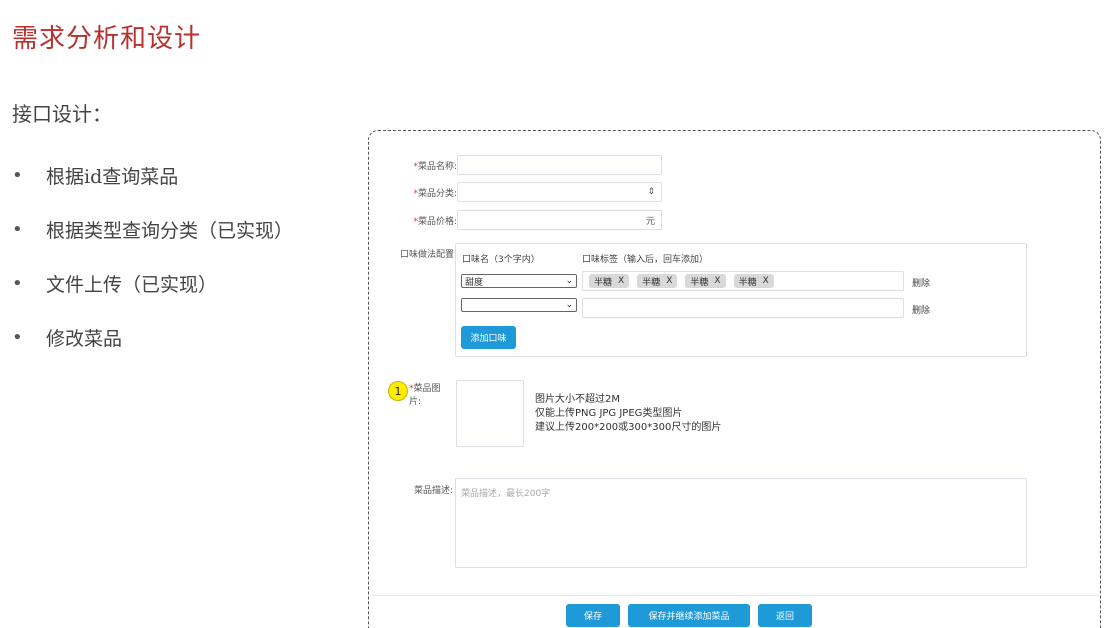  Describe the element at coordinates (435, 222) in the screenshot. I see `dish-price-label: *菜品价格:` at that location.